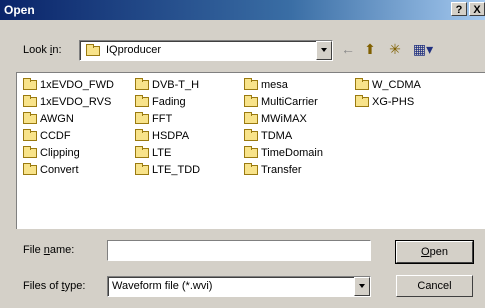  What do you see at coordinates (384, 104) in the screenshot?
I see `list-item: XG-PHS` at bounding box center [384, 104].